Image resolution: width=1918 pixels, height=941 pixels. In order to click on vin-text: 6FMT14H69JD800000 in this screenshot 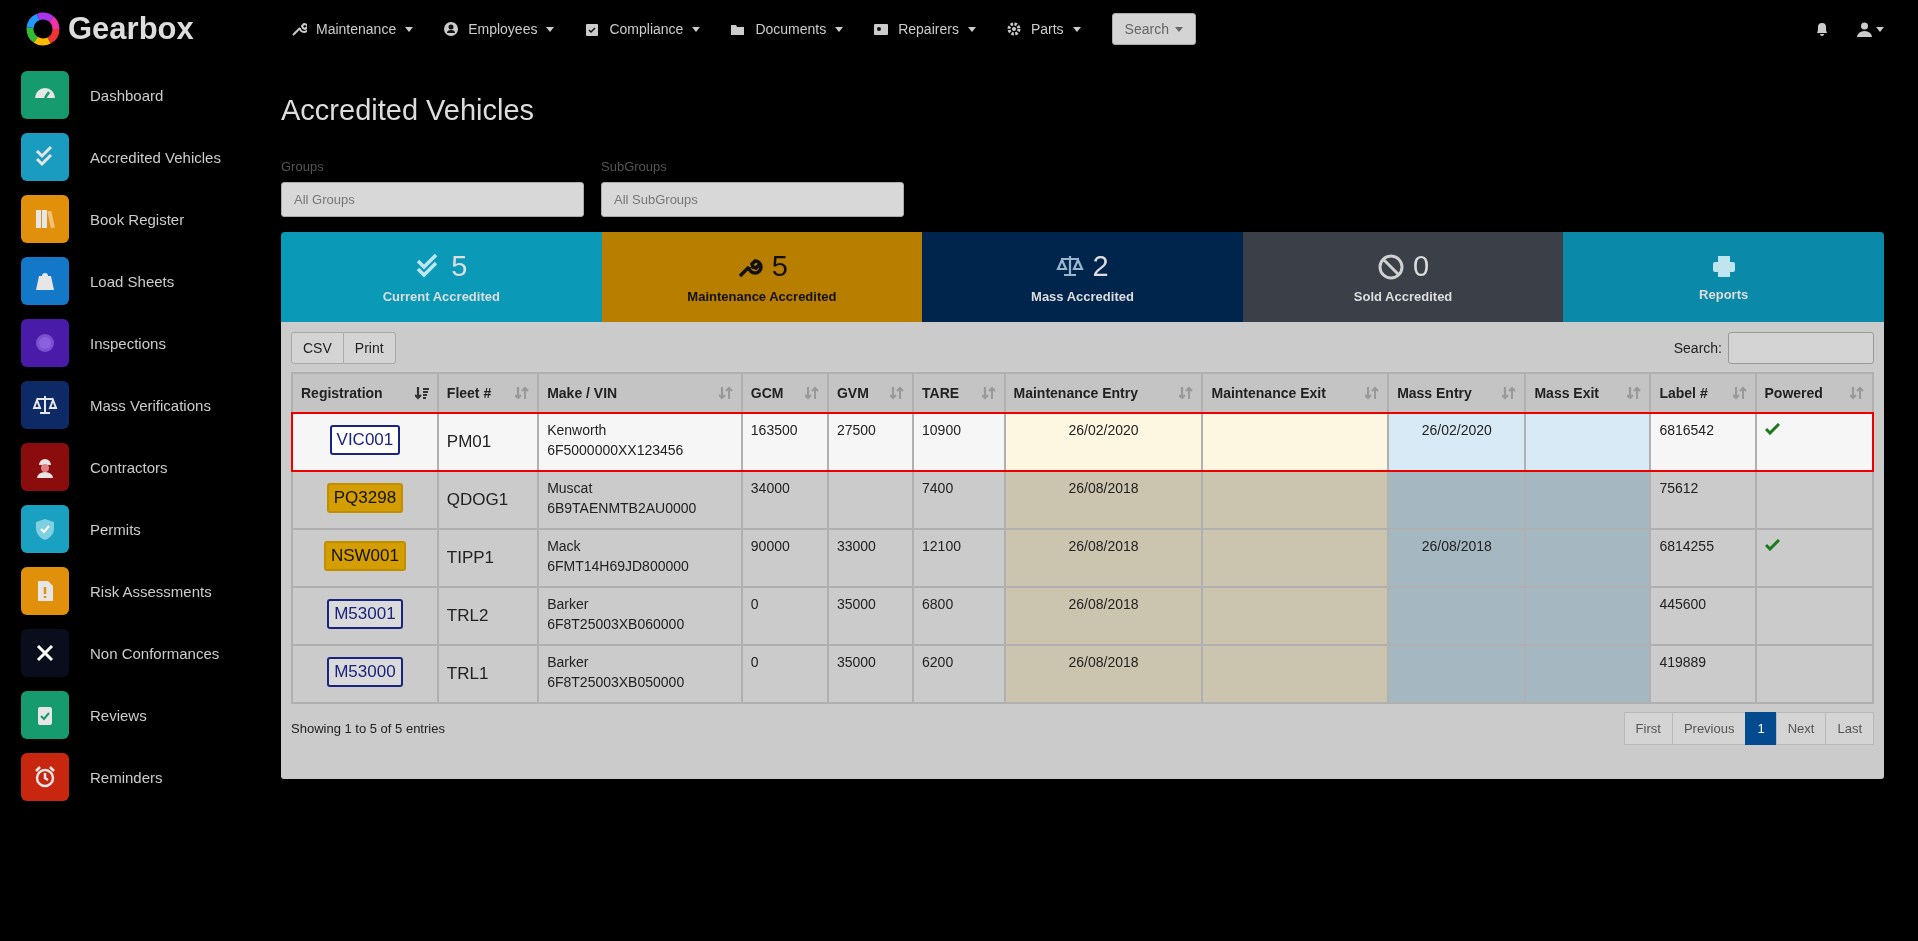, I will do `click(618, 566)`.